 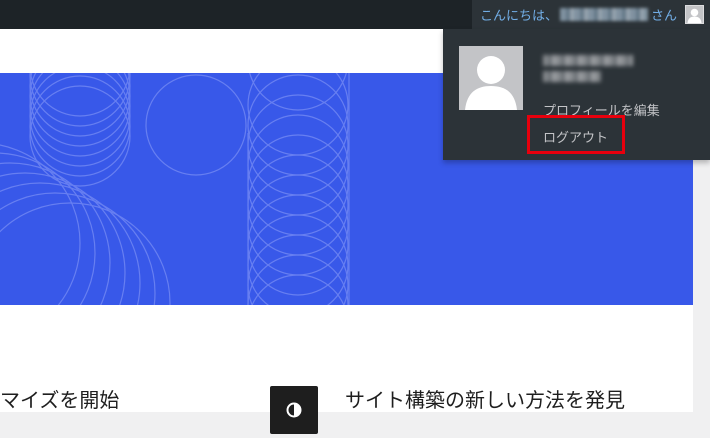 What do you see at coordinates (576, 134) in the screenshot?
I see `logout-highlight-box` at bounding box center [576, 134].